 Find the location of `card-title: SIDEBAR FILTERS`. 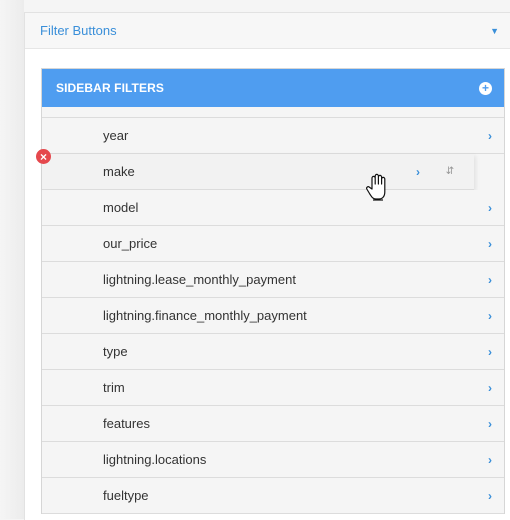

card-title: SIDEBAR FILTERS is located at coordinates (110, 88).